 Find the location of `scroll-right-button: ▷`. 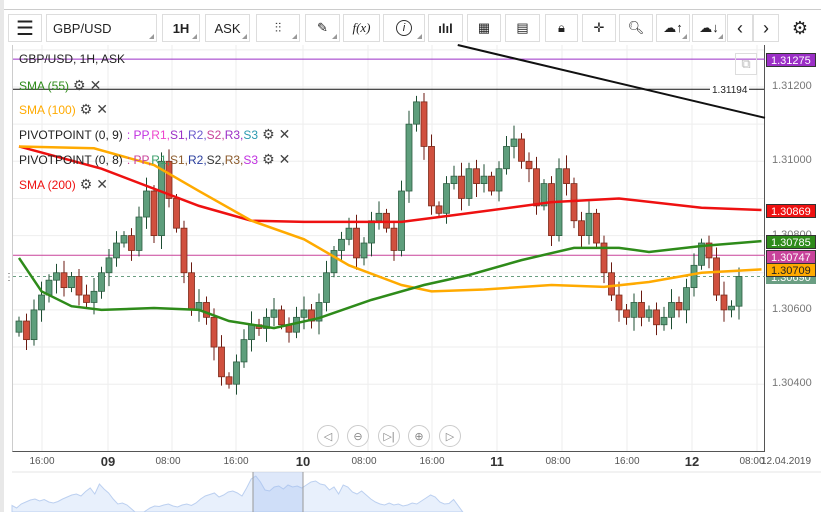

scroll-right-button: ▷ is located at coordinates (450, 436).